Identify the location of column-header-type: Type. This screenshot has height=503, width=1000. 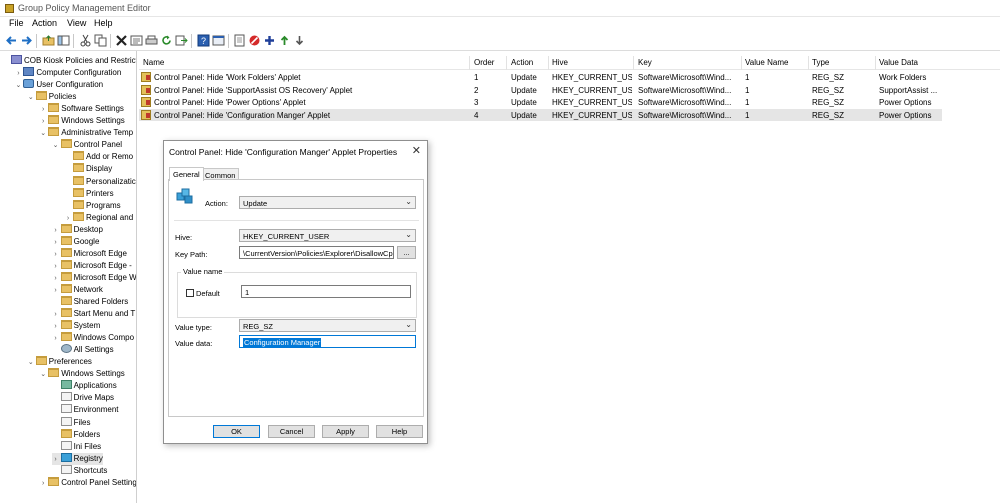
(820, 62).